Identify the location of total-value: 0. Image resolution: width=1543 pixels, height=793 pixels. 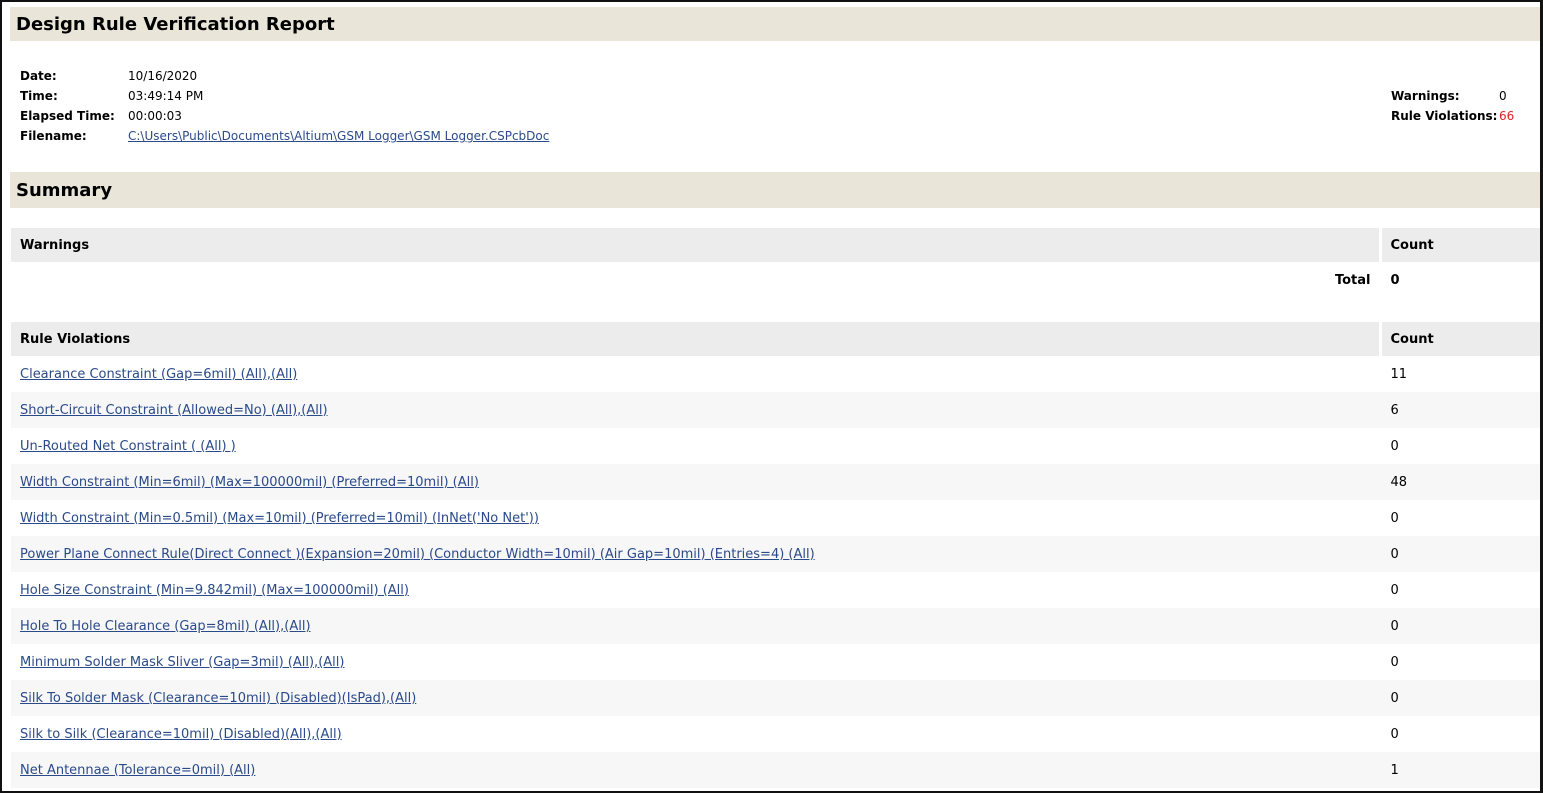
(1395, 280).